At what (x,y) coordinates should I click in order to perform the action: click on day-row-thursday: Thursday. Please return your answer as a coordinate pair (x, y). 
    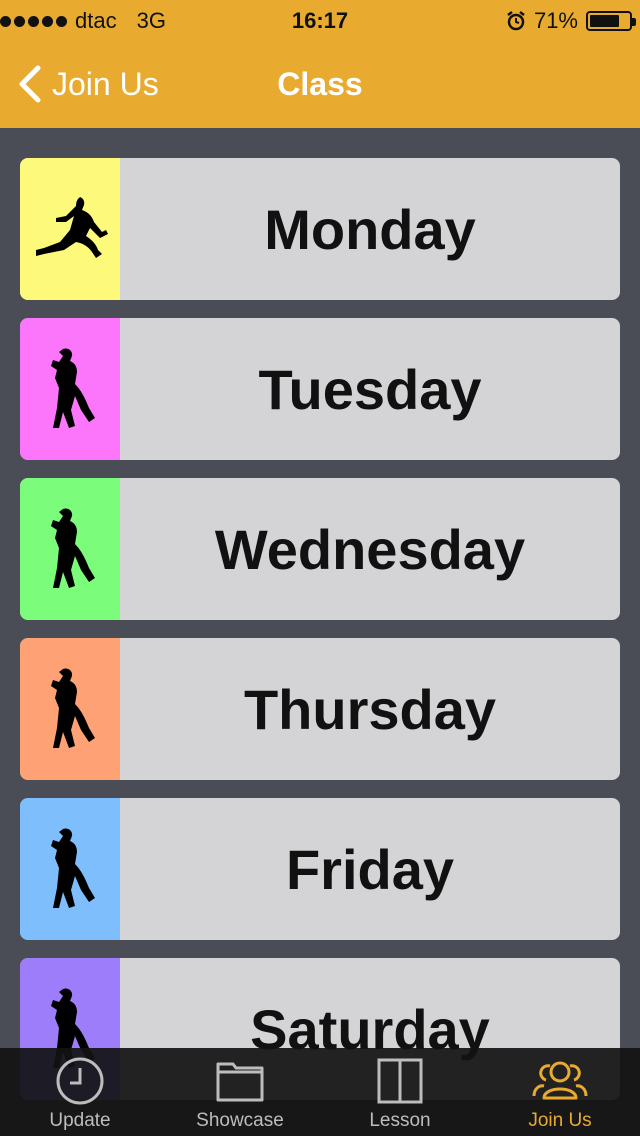
    Looking at the image, I should click on (320, 709).